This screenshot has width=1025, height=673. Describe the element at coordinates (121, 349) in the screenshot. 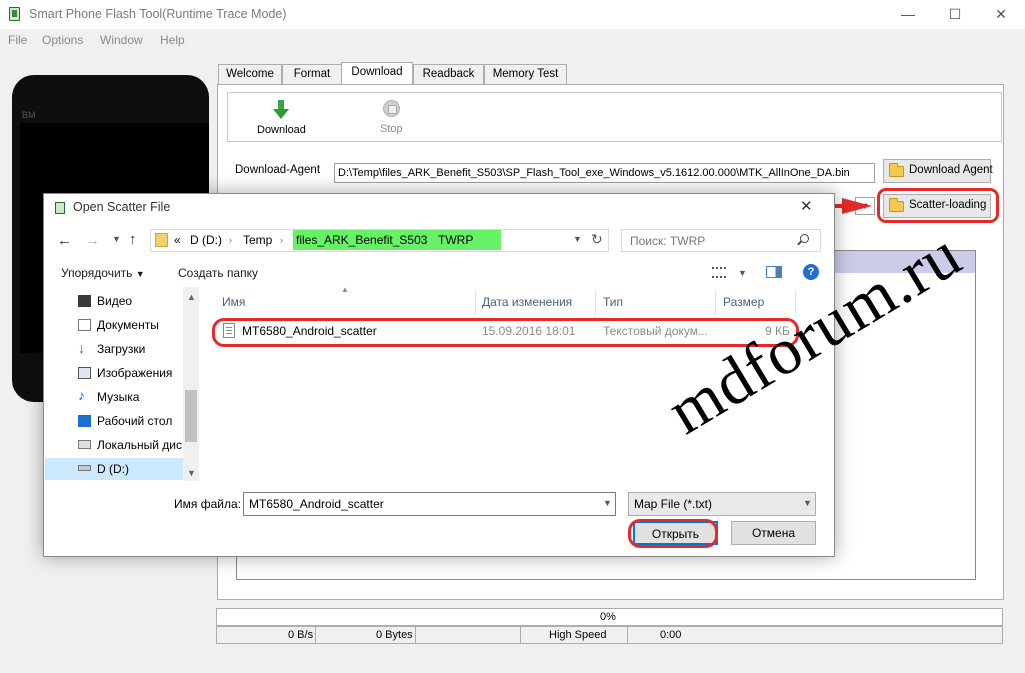

I see `nav-item-downloads: Загрузки` at that location.